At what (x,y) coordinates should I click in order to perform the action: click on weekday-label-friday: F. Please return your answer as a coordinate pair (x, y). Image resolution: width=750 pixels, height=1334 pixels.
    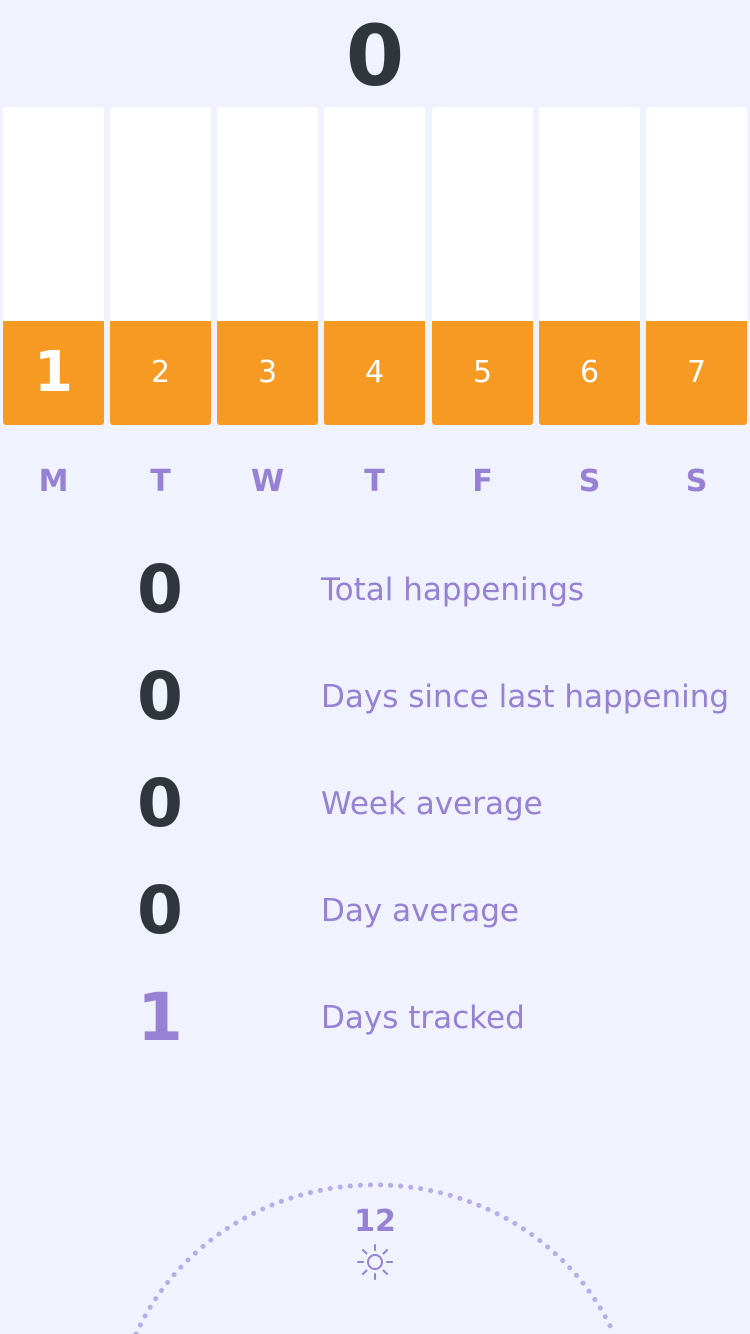
    Looking at the image, I should click on (482, 481).